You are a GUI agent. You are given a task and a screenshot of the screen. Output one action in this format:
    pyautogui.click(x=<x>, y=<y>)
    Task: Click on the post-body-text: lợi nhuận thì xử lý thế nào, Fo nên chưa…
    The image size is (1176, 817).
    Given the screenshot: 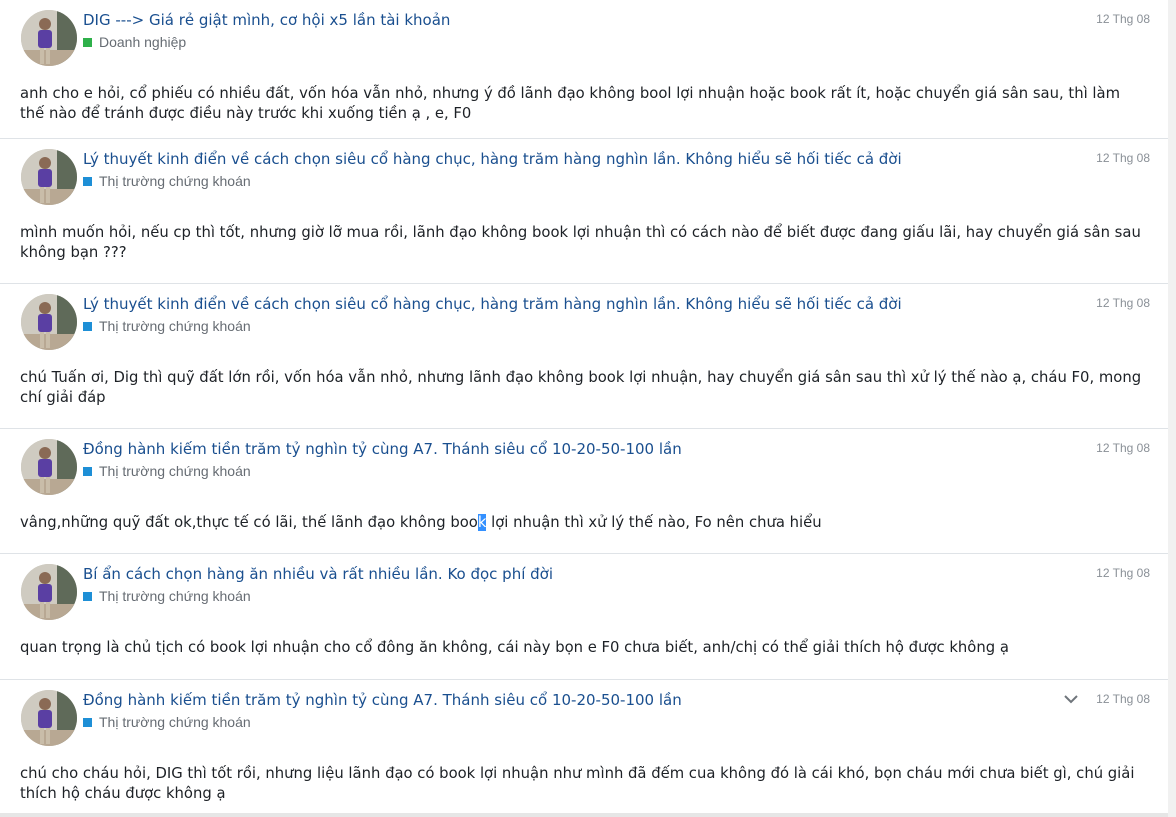 What is the action you would take?
    pyautogui.click(x=654, y=522)
    